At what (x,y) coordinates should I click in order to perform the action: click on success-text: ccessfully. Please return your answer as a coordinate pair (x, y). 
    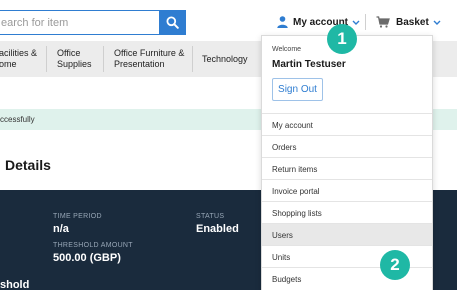
    Looking at the image, I should click on (17, 119).